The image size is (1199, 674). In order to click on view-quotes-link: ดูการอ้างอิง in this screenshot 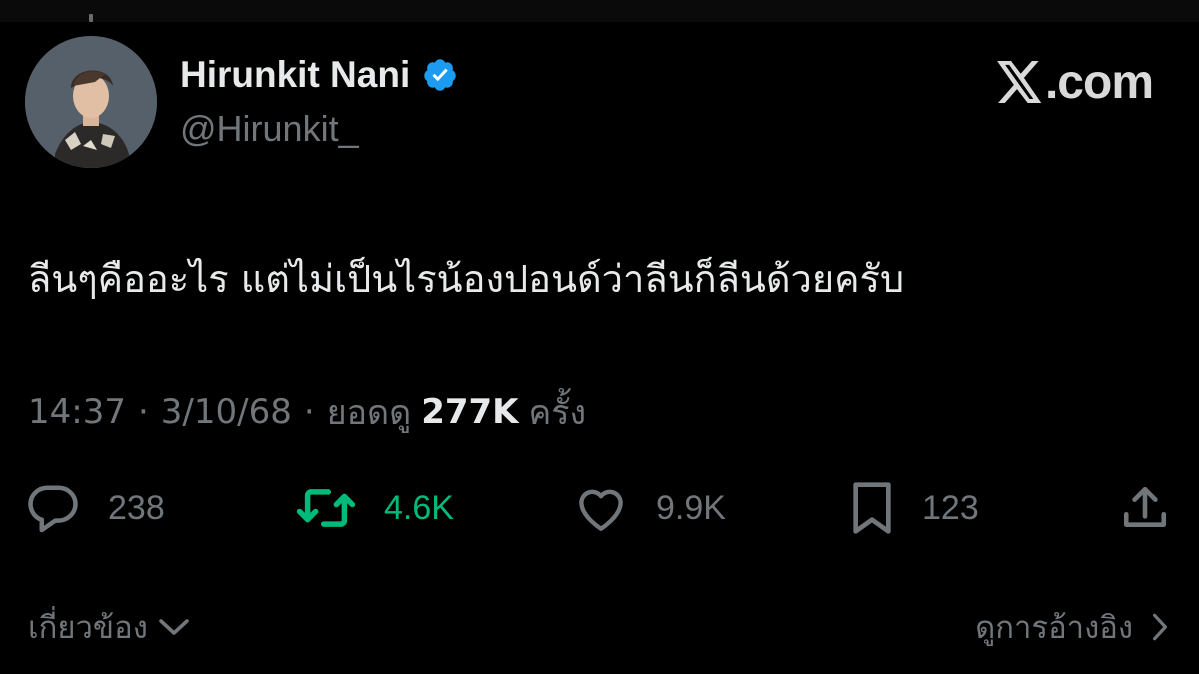, I will do `click(1072, 627)`.